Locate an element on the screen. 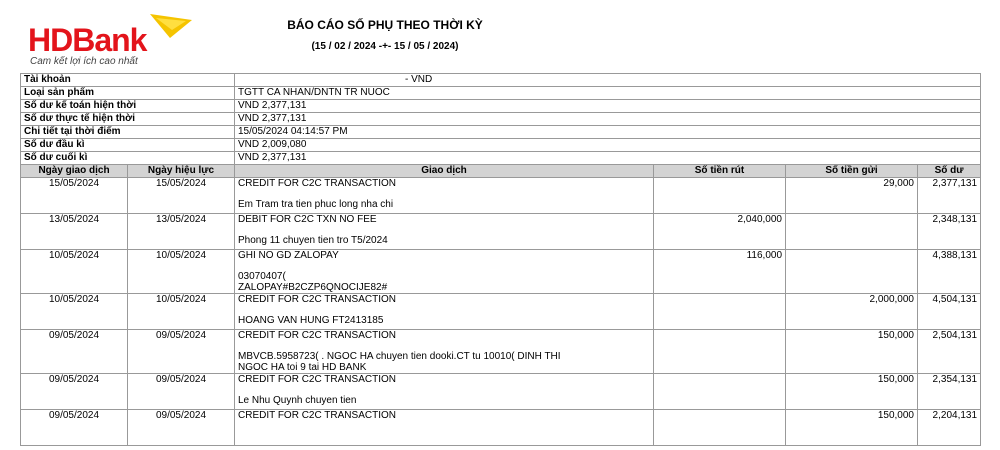 This screenshot has height=450, width=1000. transaction-detail: 03070407( is located at coordinates (262, 276).